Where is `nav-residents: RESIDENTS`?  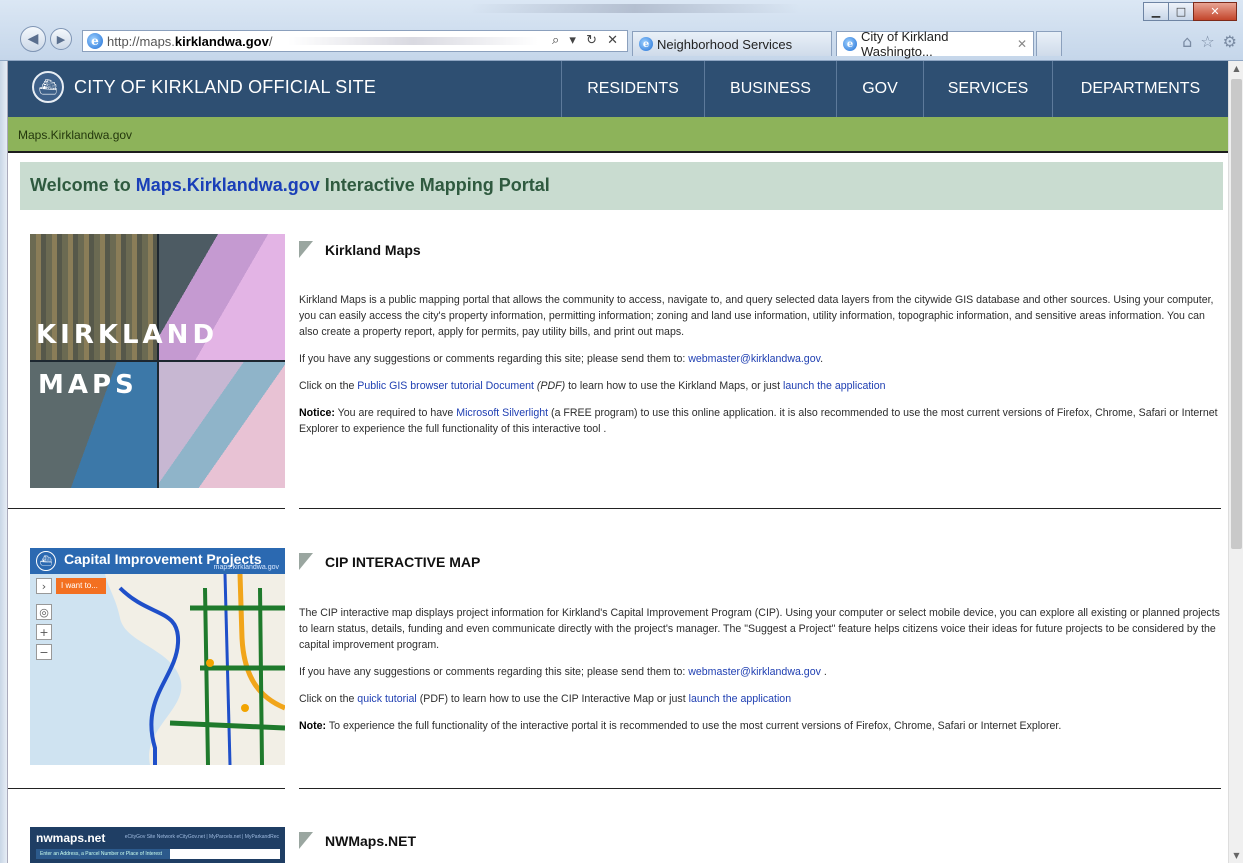 nav-residents: RESIDENTS is located at coordinates (632, 89).